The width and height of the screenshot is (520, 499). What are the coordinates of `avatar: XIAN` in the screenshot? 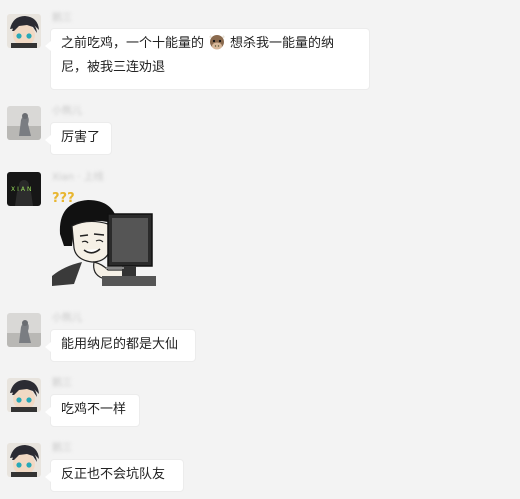 It's located at (24, 189).